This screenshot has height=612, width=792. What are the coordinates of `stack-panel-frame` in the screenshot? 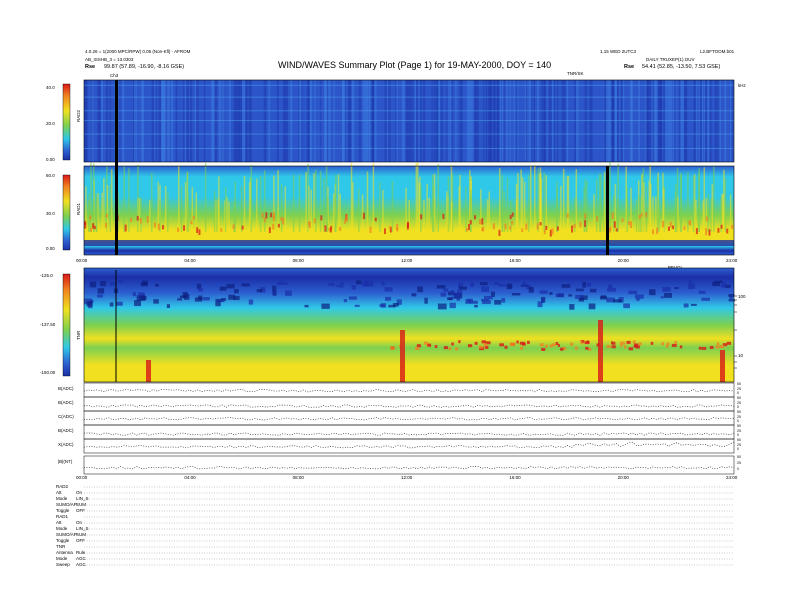 It's located at (409, 465).